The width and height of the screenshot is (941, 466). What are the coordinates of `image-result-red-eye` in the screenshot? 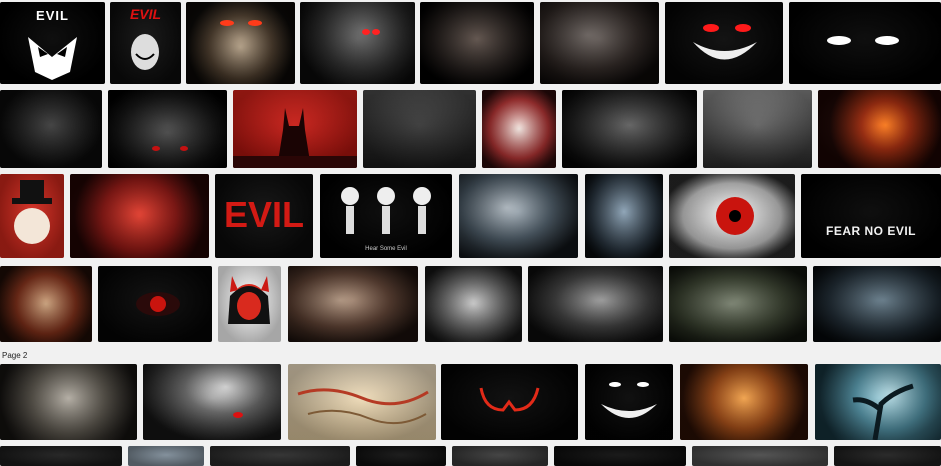 It's located at (732, 216).